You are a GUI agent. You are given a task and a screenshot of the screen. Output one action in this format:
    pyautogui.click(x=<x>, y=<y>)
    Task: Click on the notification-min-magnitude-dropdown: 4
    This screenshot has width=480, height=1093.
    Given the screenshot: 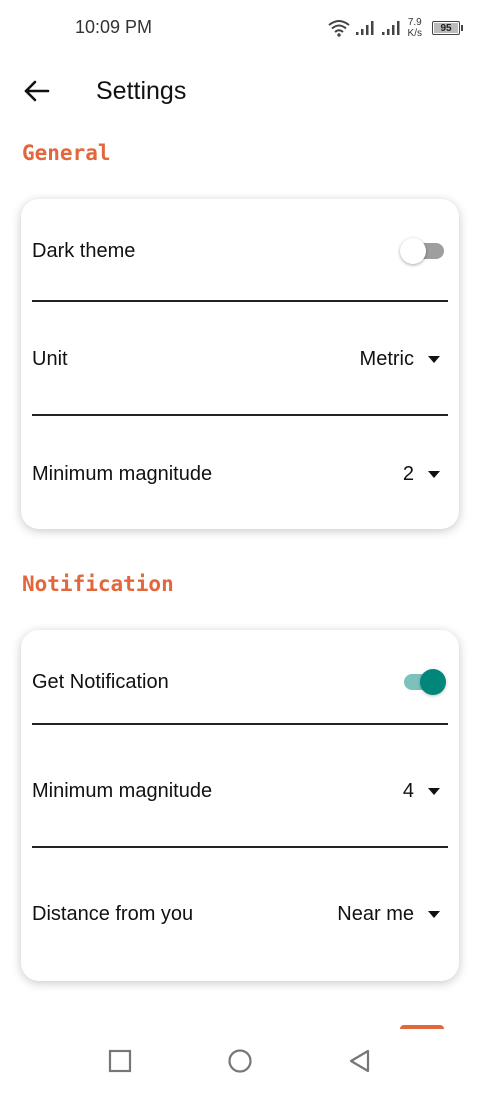 What is the action you would take?
    pyautogui.click(x=425, y=791)
    